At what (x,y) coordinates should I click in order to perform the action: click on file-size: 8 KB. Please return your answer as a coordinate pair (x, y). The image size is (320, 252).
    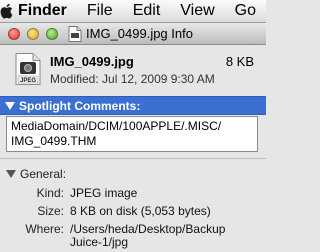
    Looking at the image, I should click on (239, 61).